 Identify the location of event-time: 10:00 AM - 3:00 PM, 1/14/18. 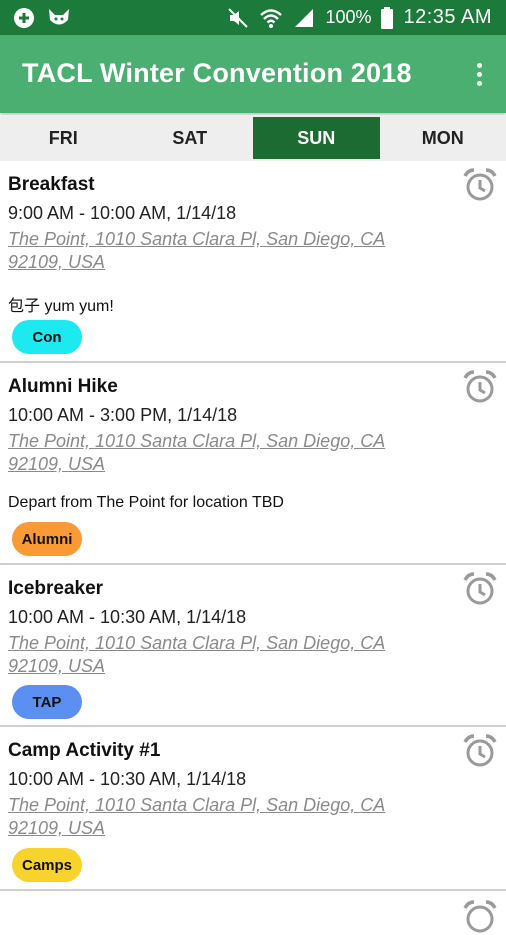
(122, 415).